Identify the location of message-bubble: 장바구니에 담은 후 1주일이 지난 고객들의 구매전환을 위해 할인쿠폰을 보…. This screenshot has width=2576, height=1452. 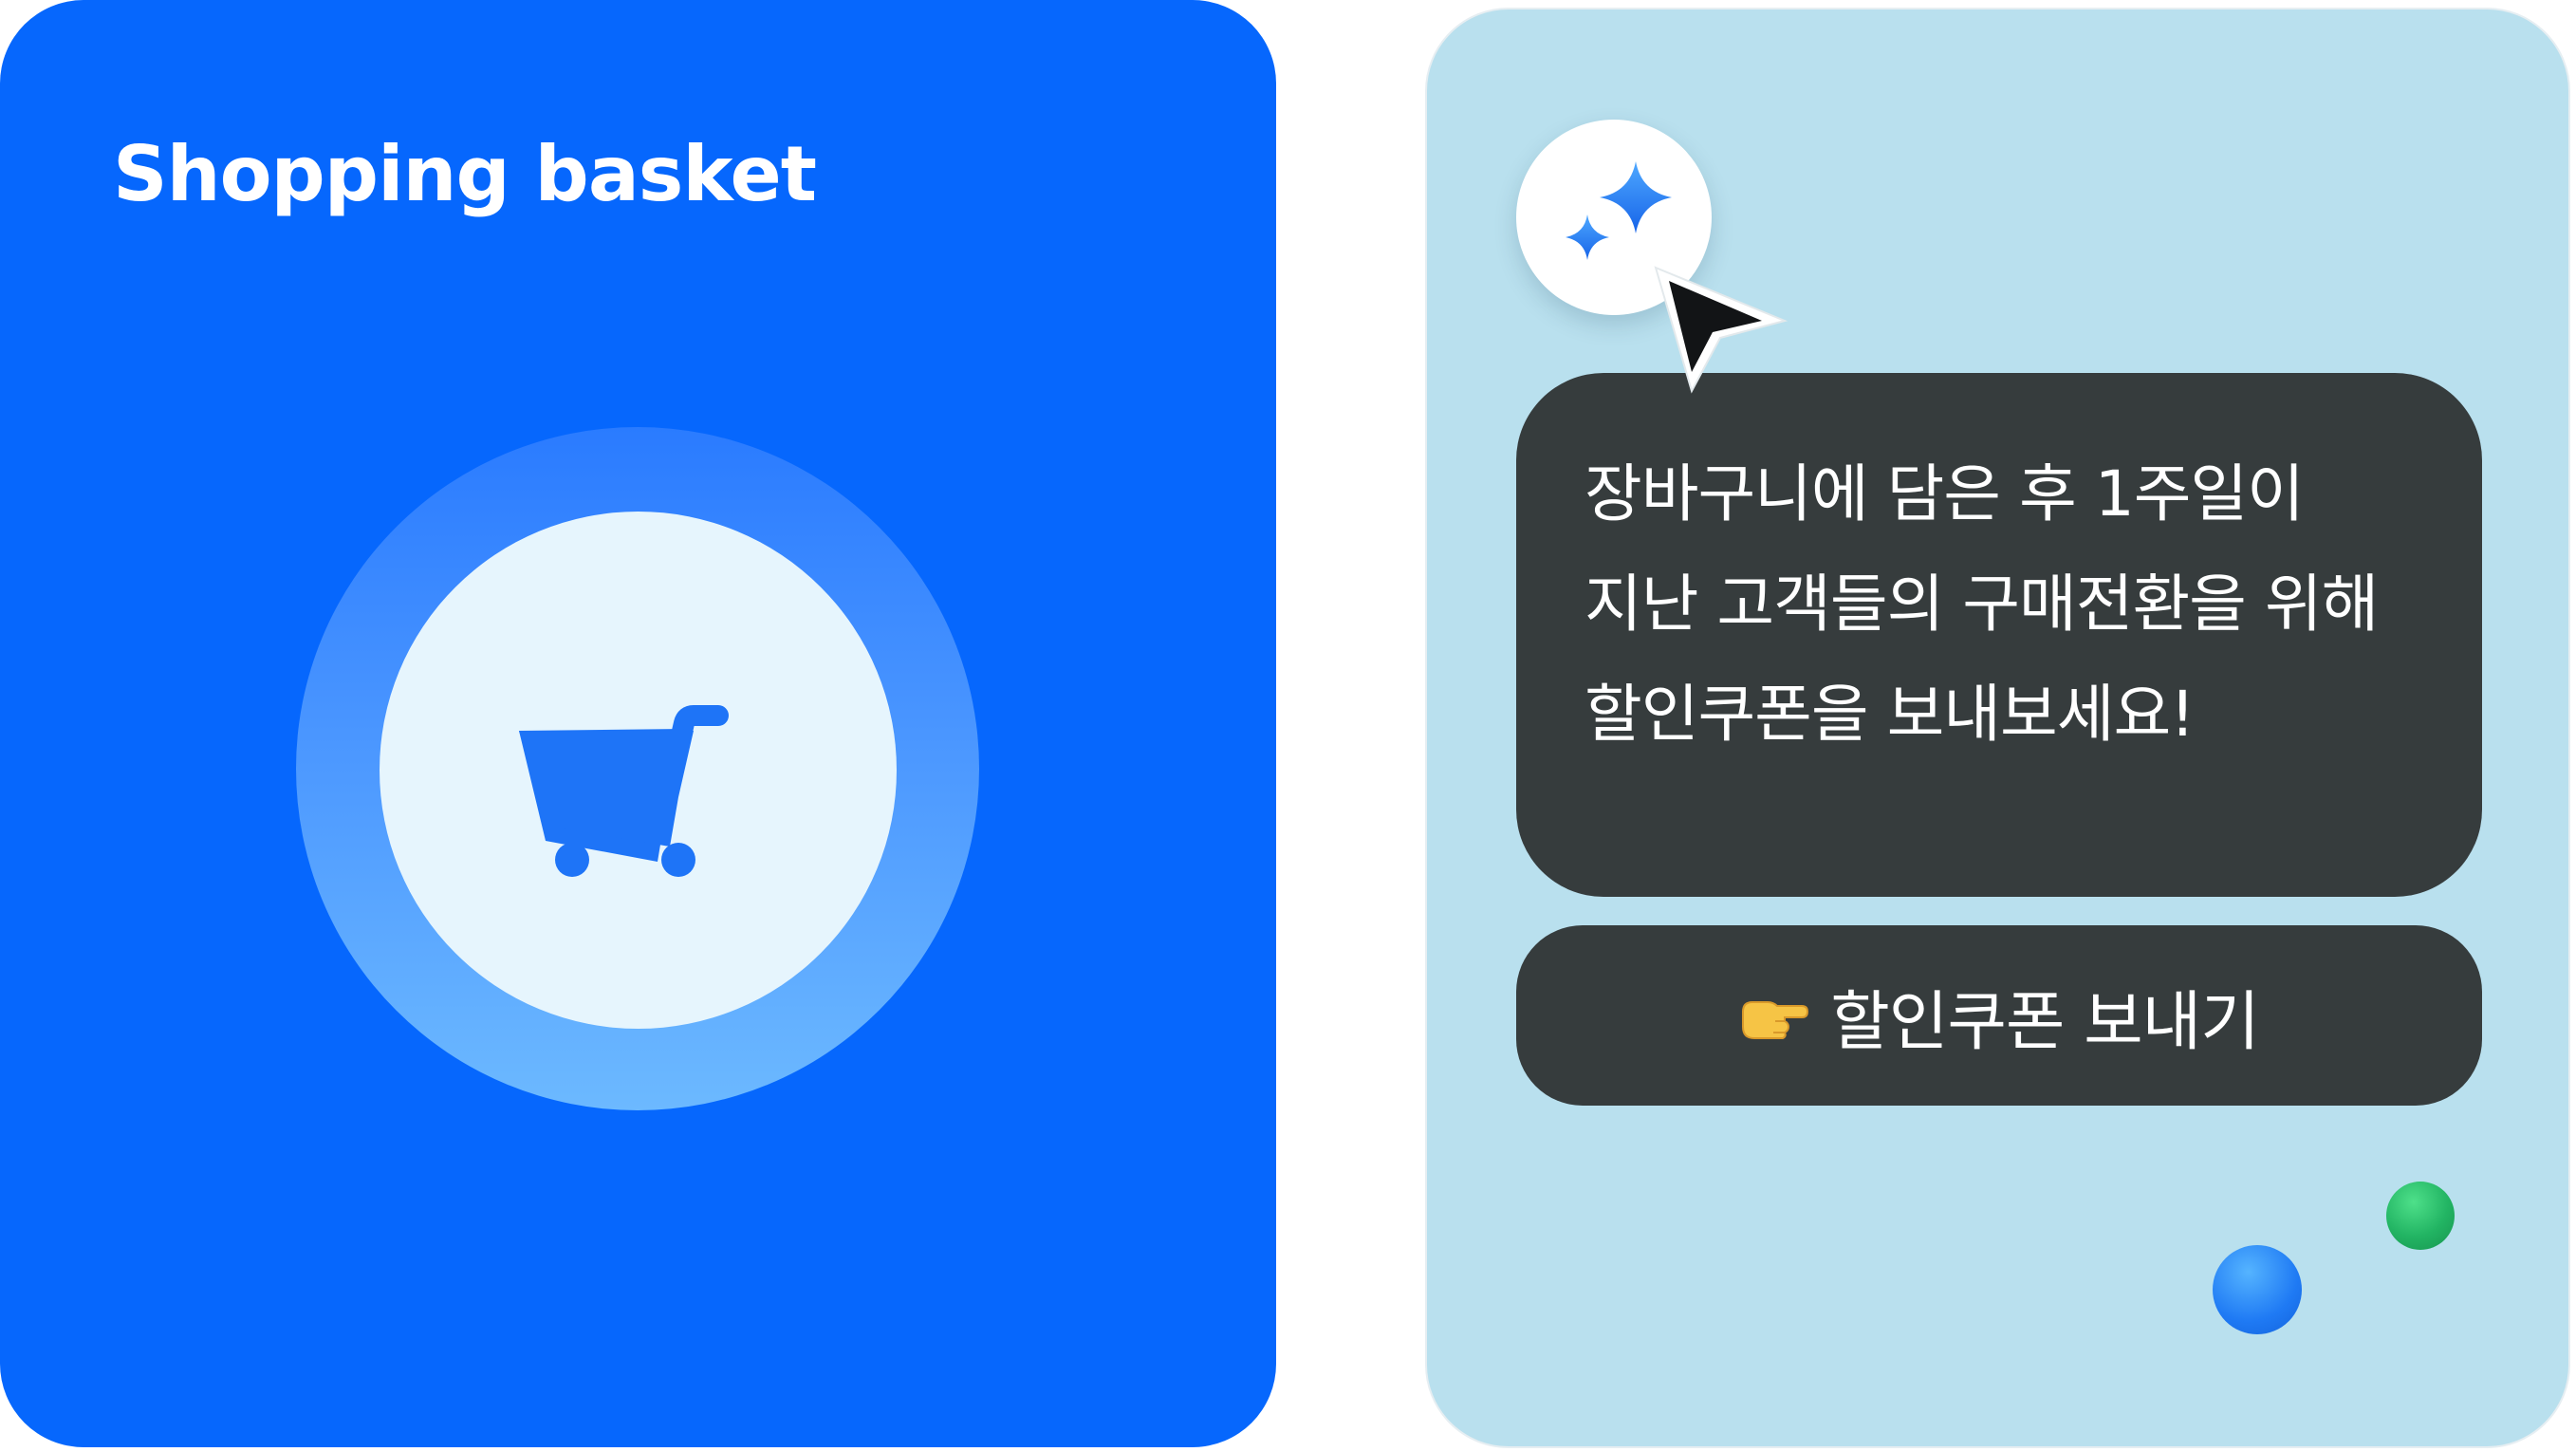
(1999, 635).